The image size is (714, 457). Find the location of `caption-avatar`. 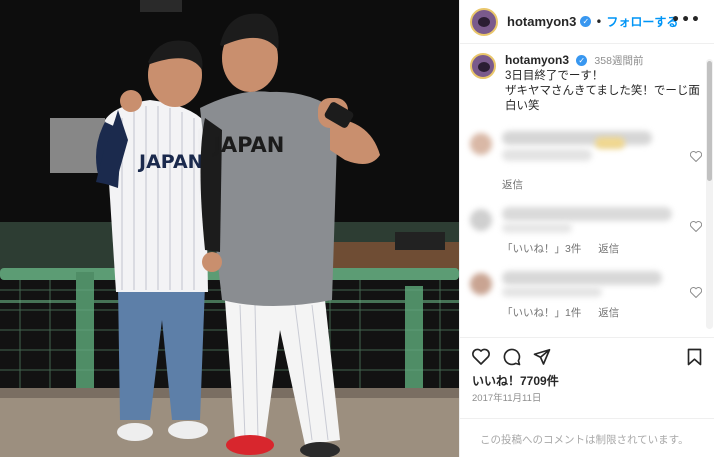

caption-avatar is located at coordinates (483, 66).